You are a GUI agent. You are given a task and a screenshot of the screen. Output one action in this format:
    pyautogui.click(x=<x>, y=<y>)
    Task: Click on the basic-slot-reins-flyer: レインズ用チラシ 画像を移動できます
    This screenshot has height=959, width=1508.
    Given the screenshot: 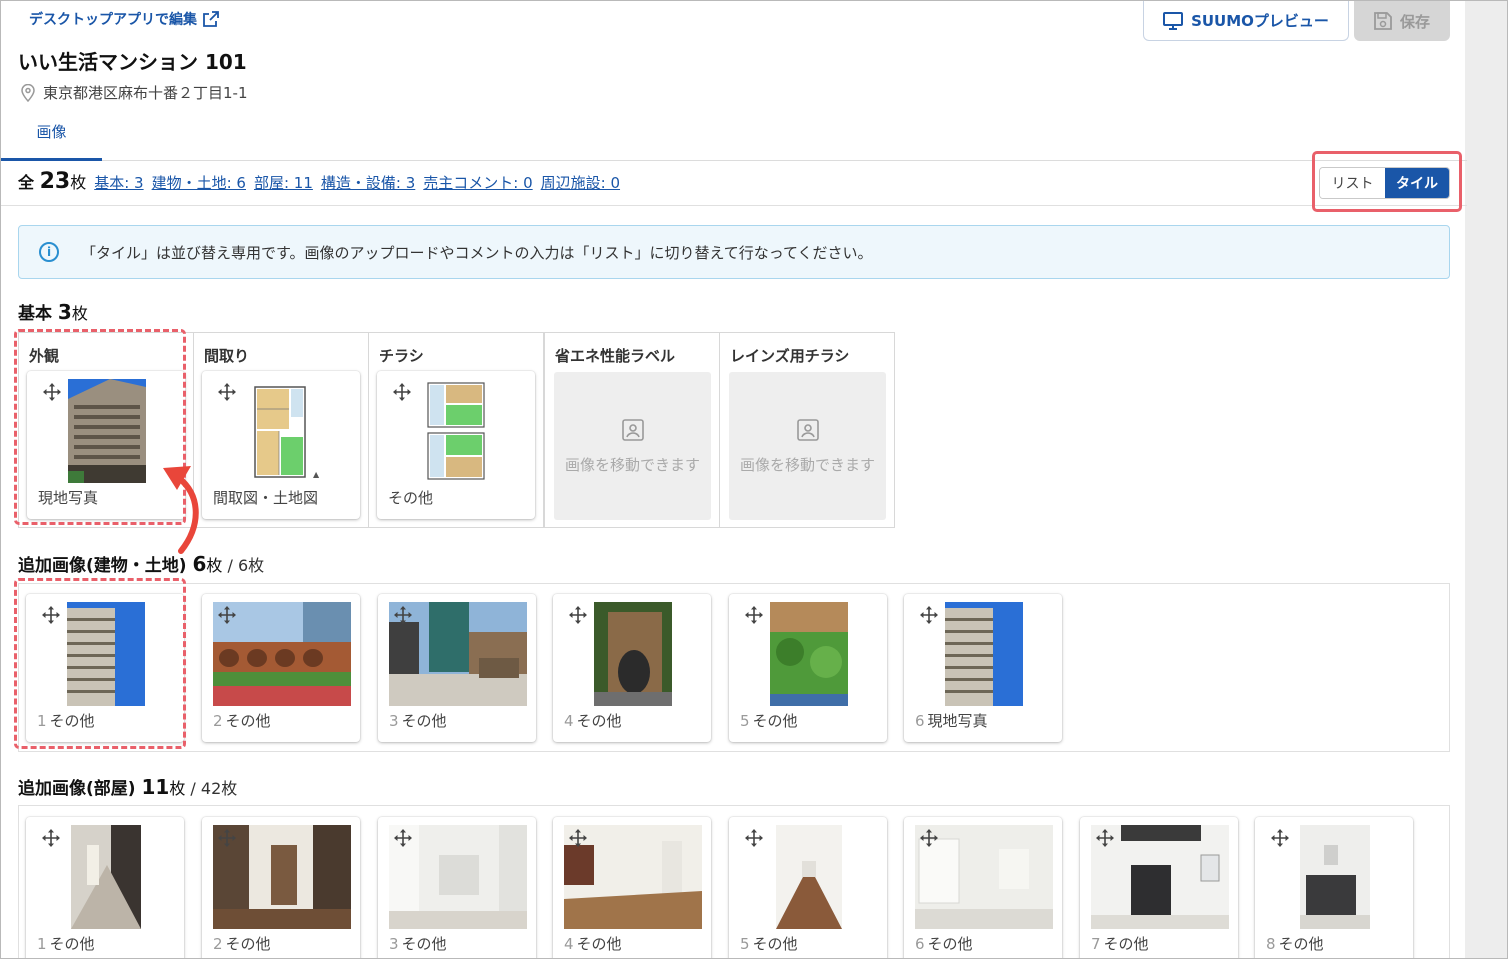 What is the action you would take?
    pyautogui.click(x=807, y=430)
    